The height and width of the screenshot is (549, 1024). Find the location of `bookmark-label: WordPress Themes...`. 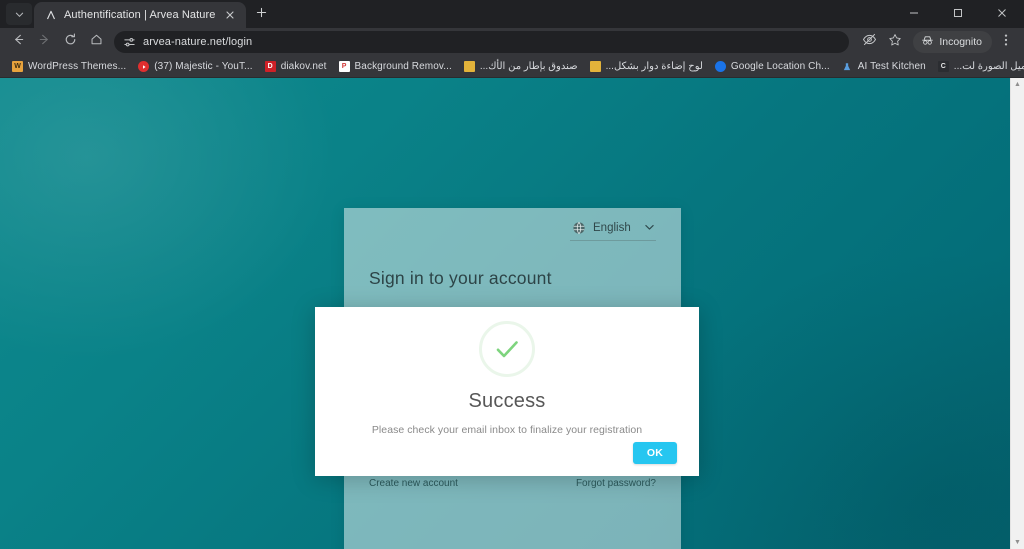

bookmark-label: WordPress Themes... is located at coordinates (77, 66).